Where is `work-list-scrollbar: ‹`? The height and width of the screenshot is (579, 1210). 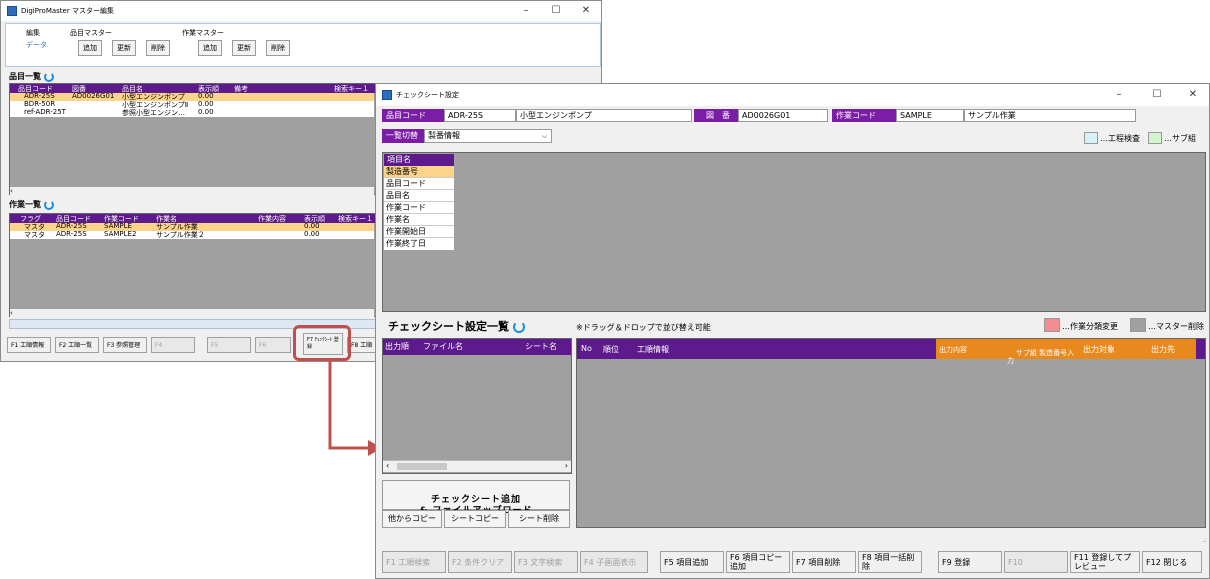
work-list-scrollbar: ‹ is located at coordinates (192, 313).